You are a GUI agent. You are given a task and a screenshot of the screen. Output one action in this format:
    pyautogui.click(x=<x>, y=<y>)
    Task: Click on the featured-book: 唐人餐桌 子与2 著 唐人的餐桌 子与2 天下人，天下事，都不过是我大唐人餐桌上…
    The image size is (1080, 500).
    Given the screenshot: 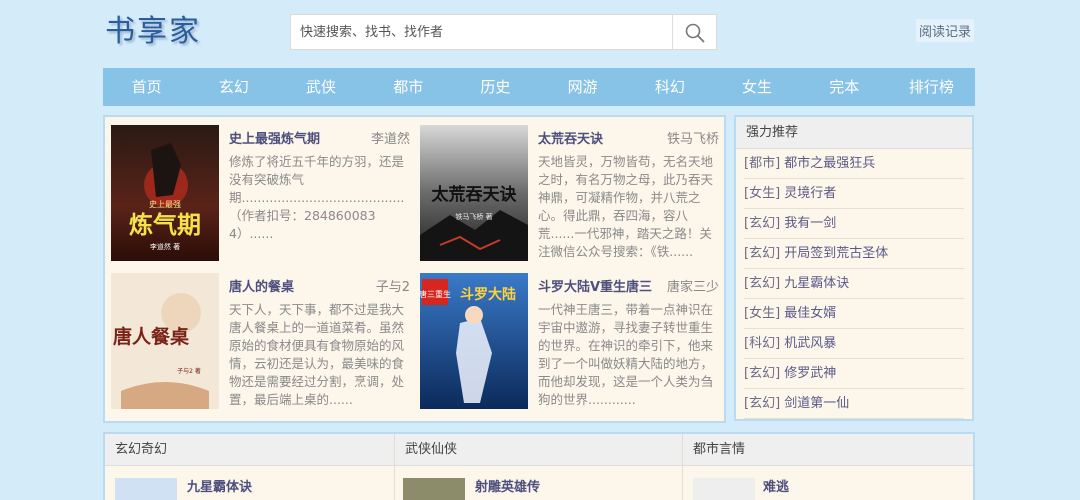 What is the action you would take?
    pyautogui.click(x=257, y=337)
    